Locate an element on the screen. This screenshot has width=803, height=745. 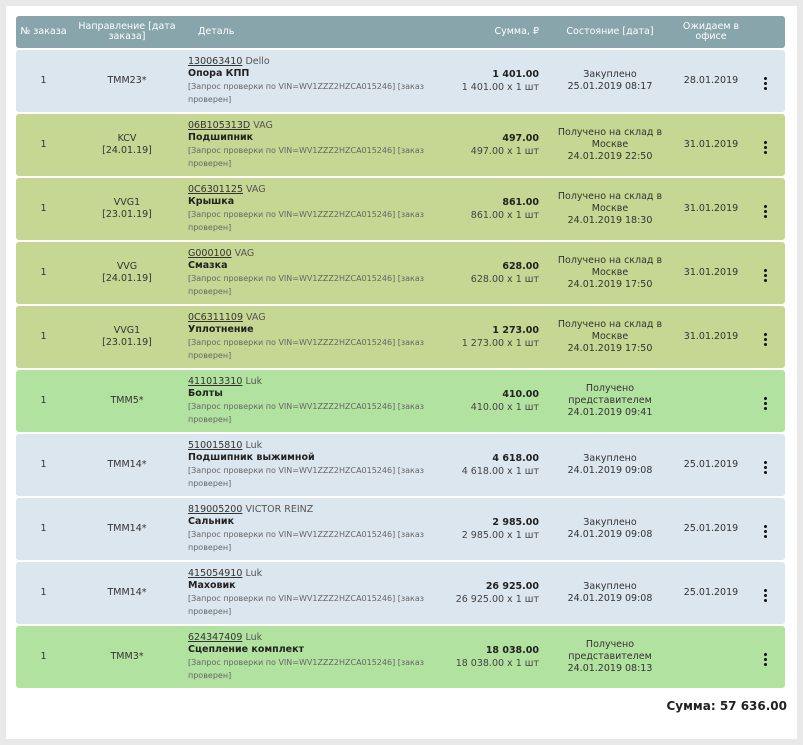
state-line-2: Москве is located at coordinates (610, 208).